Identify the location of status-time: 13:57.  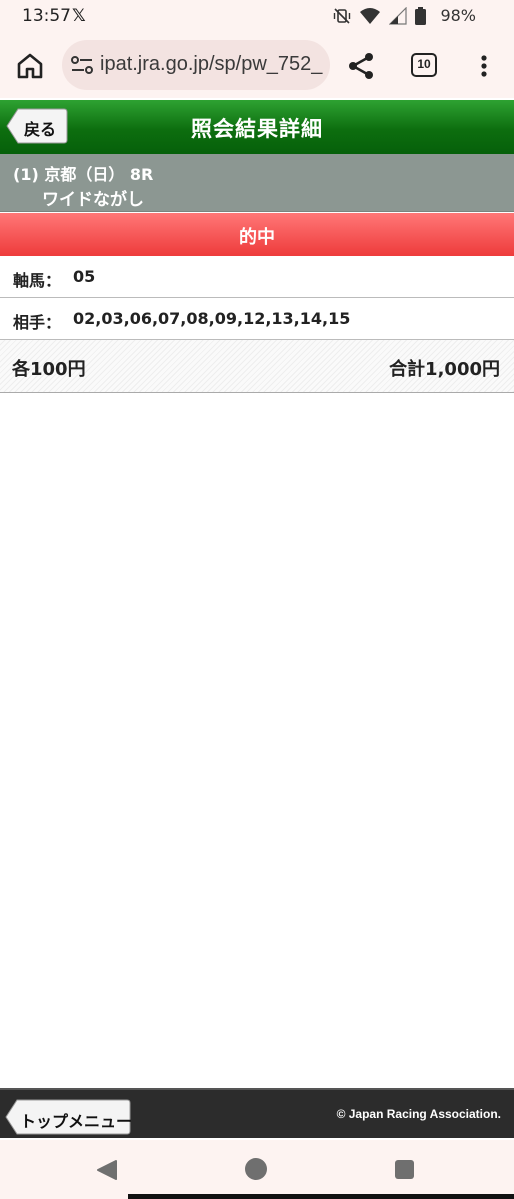
(46, 16).